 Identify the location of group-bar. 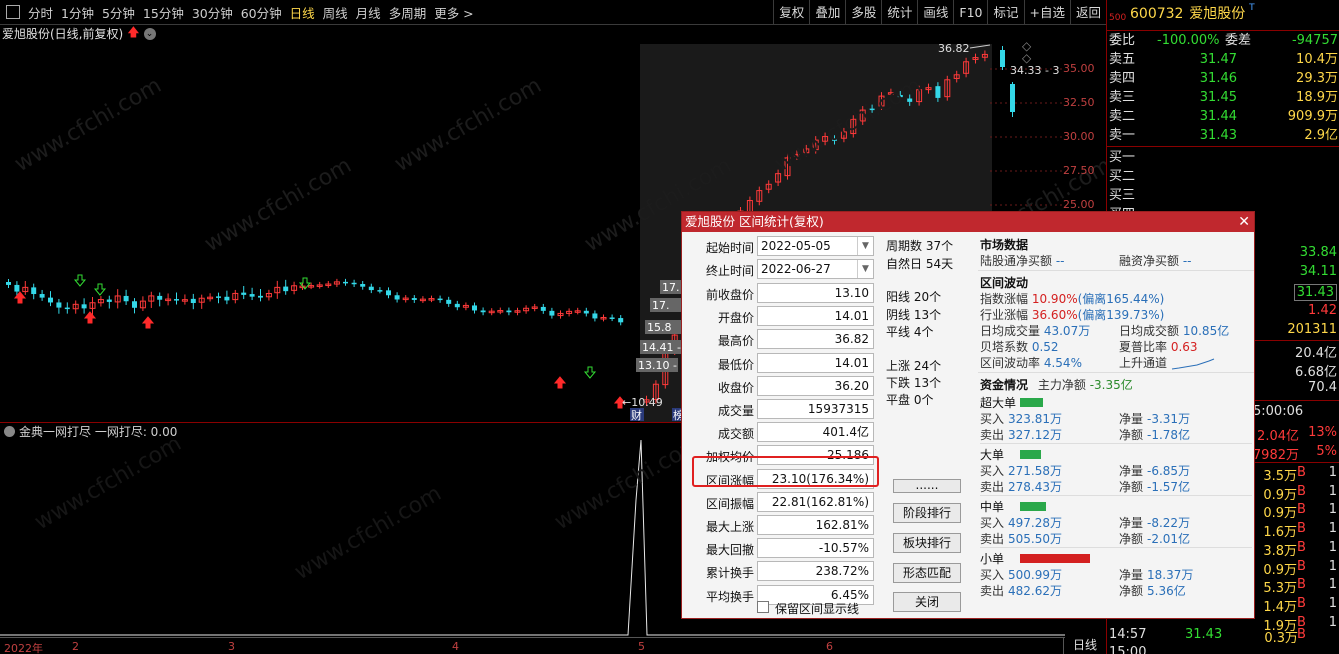
(1030, 454).